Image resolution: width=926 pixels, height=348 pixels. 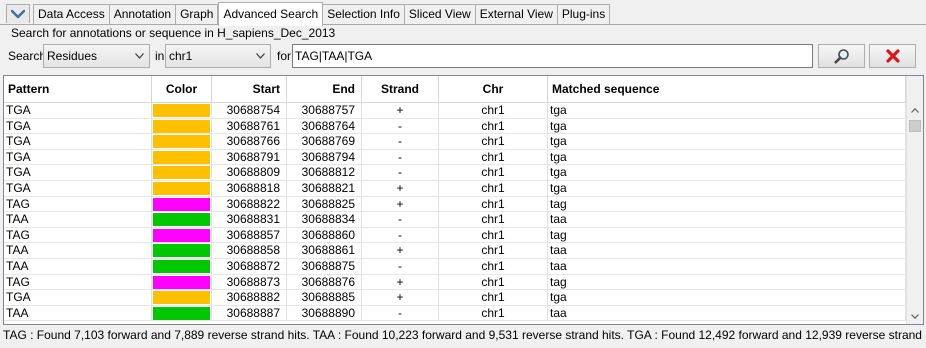 I want to click on column-header-pattern: Pattern, so click(x=78, y=89).